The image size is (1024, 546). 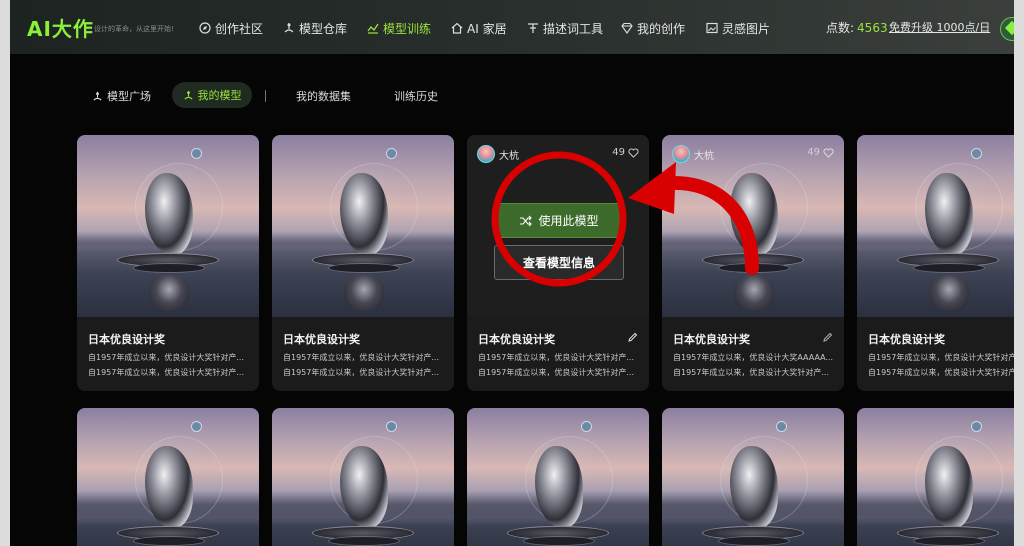 I want to click on tab-my-models: 我的模型, so click(x=212, y=95).